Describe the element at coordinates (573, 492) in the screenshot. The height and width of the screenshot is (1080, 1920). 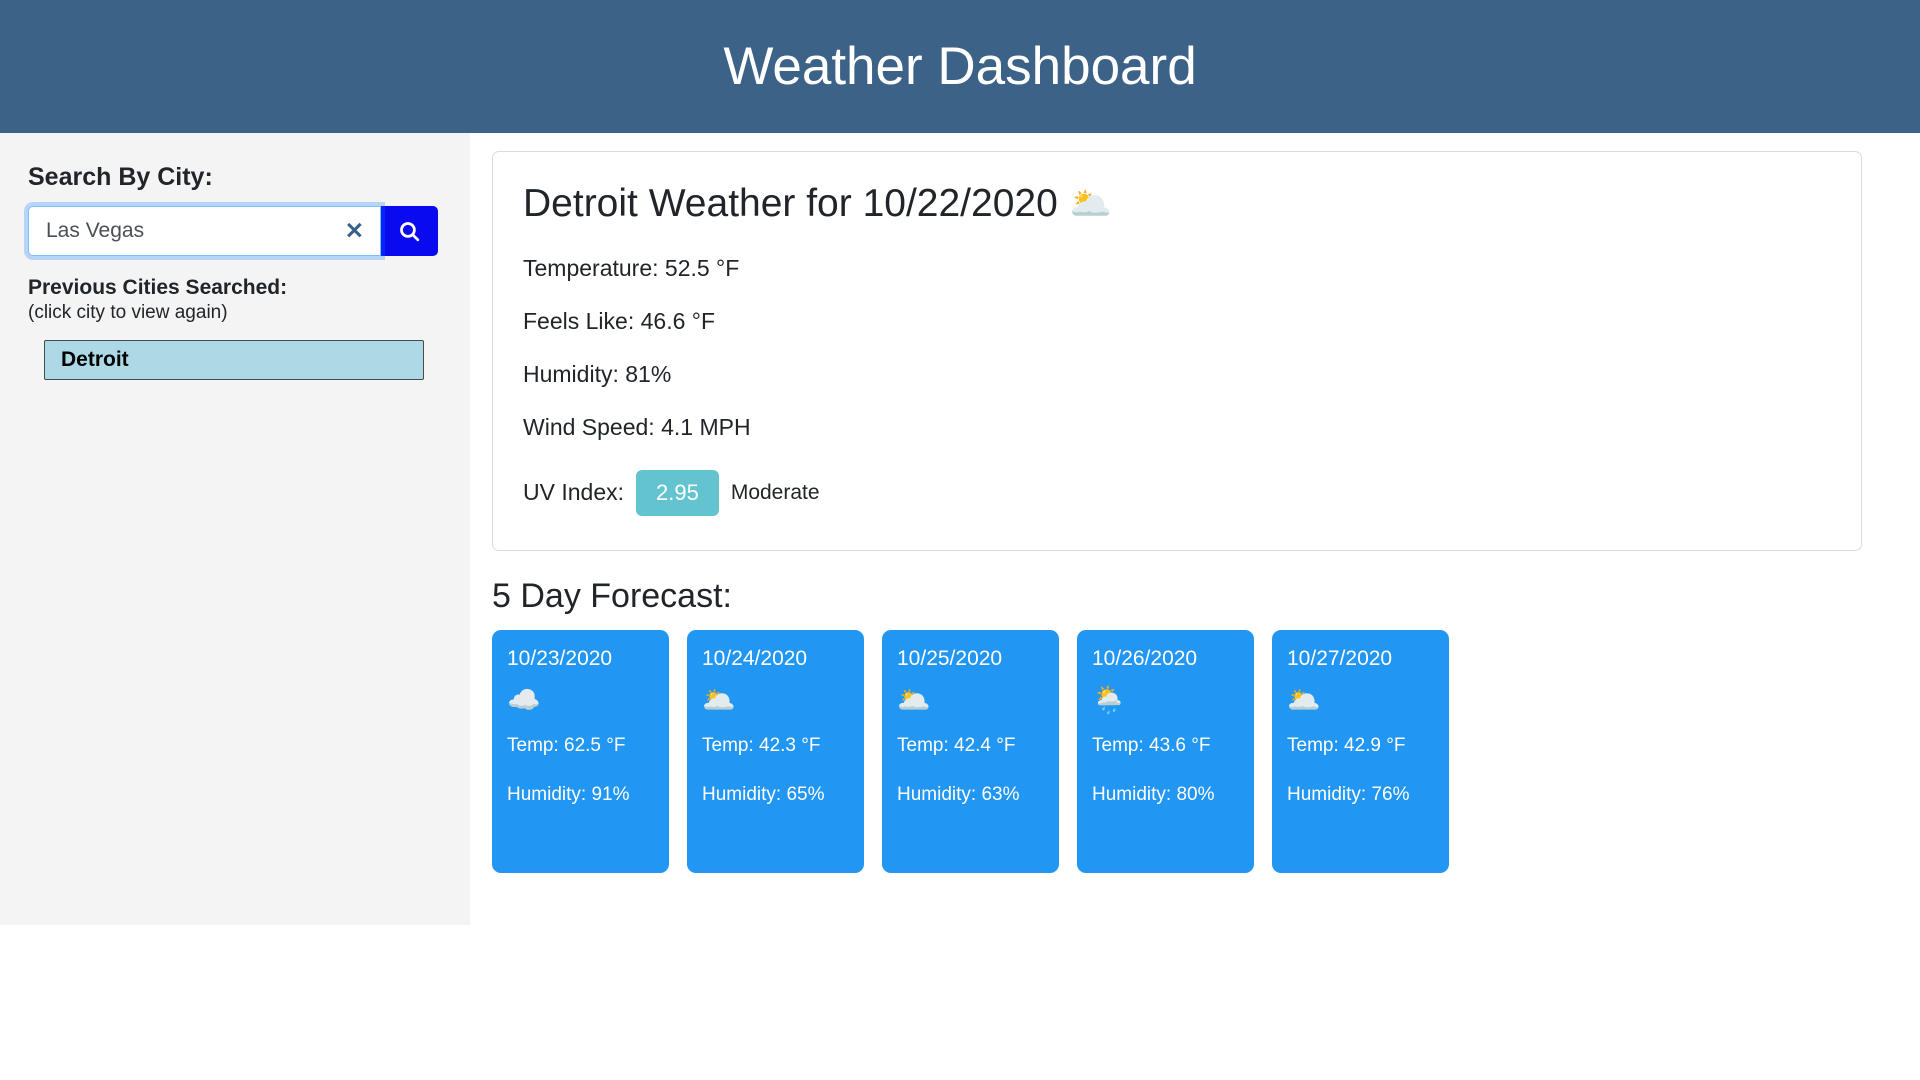
I see `uv-index-label: UV Index:` at that location.